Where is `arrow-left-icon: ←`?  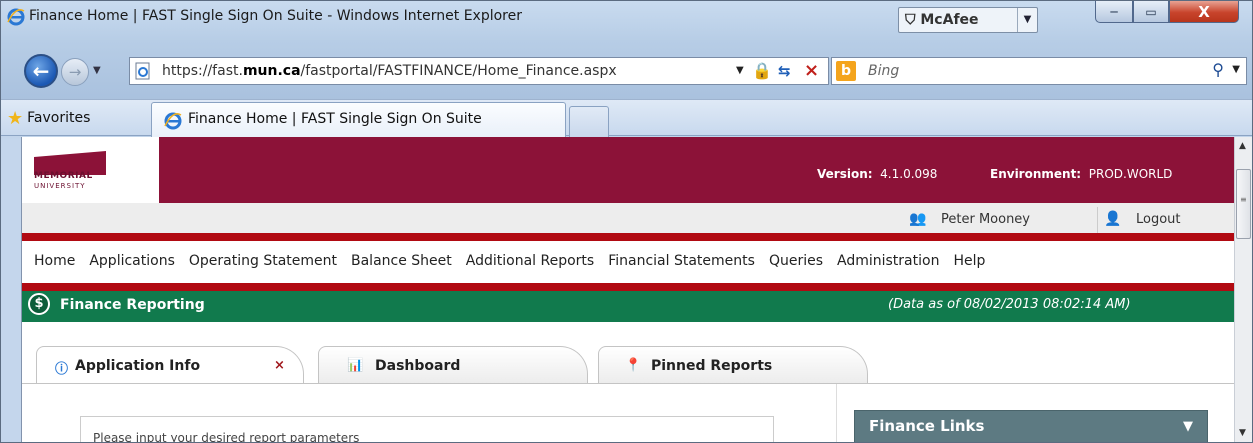
arrow-left-icon: ← is located at coordinates (41, 71).